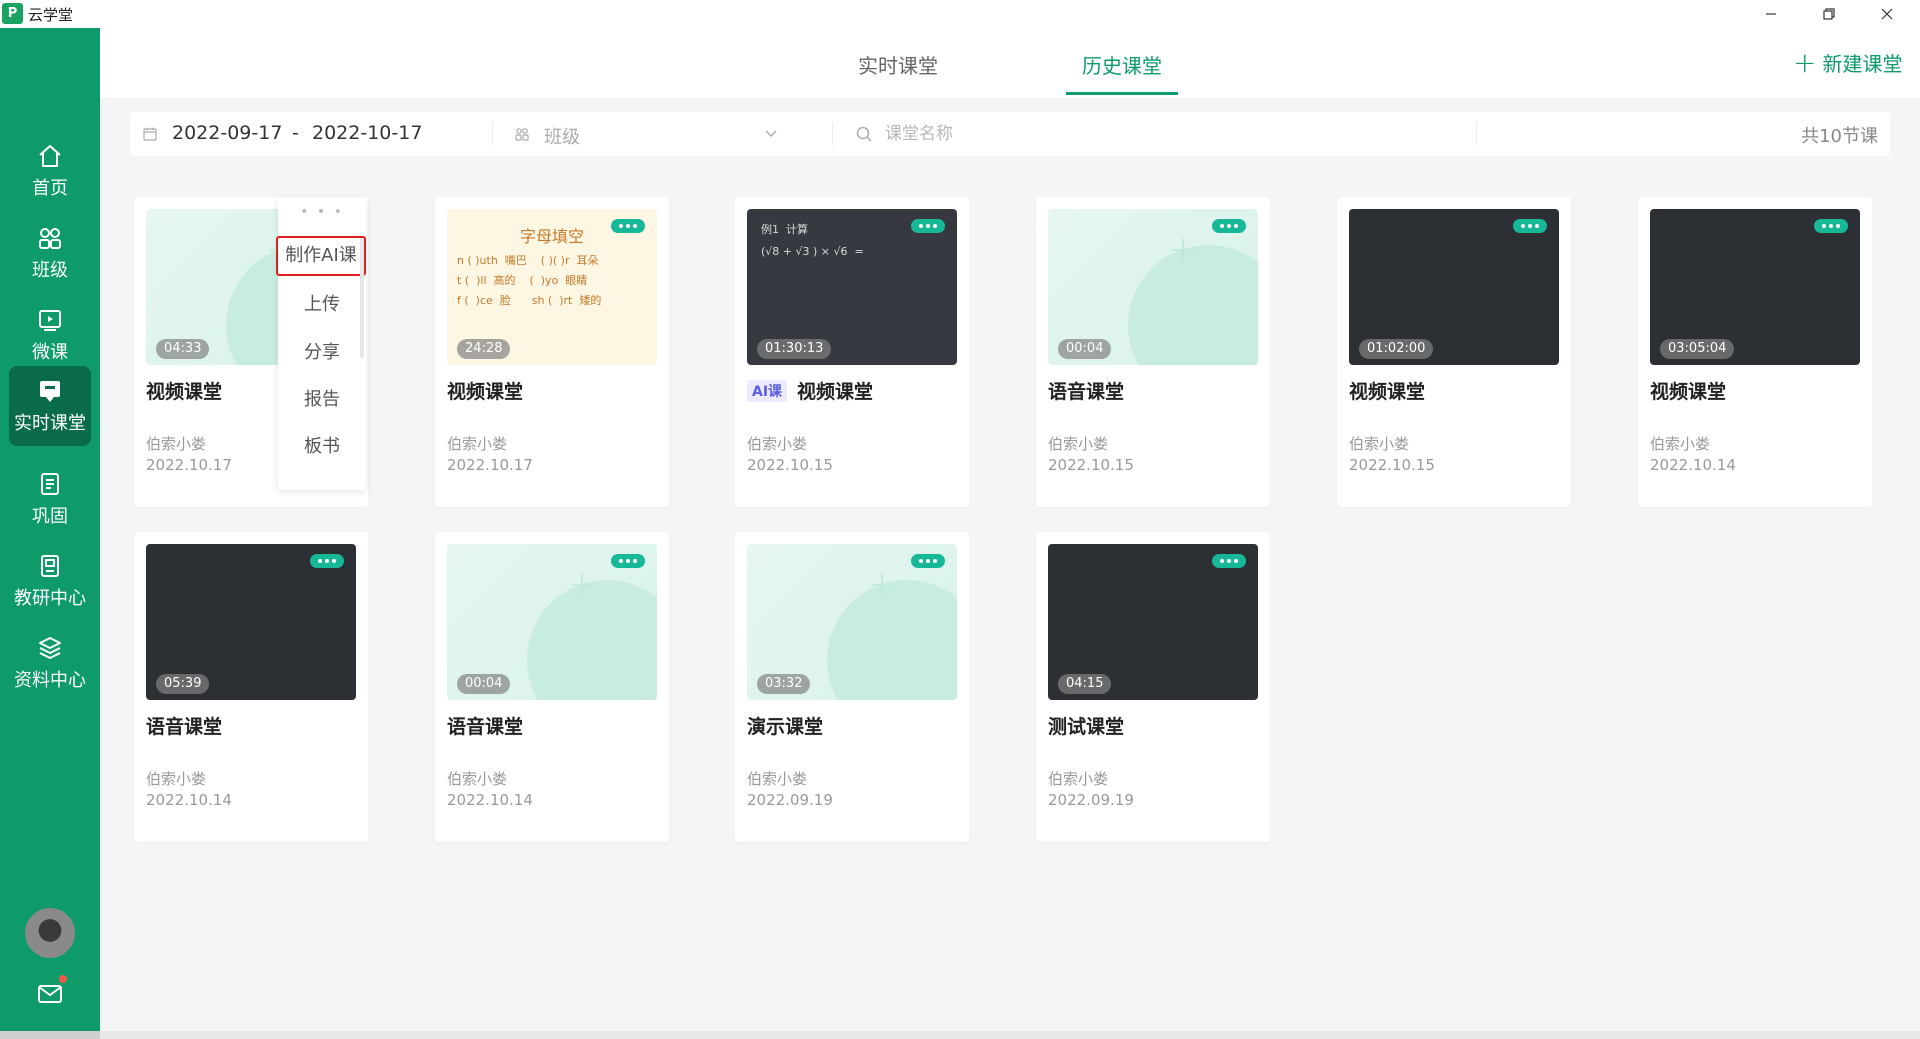  What do you see at coordinates (50, 171) in the screenshot?
I see `sidebar-item-home: 首页` at bounding box center [50, 171].